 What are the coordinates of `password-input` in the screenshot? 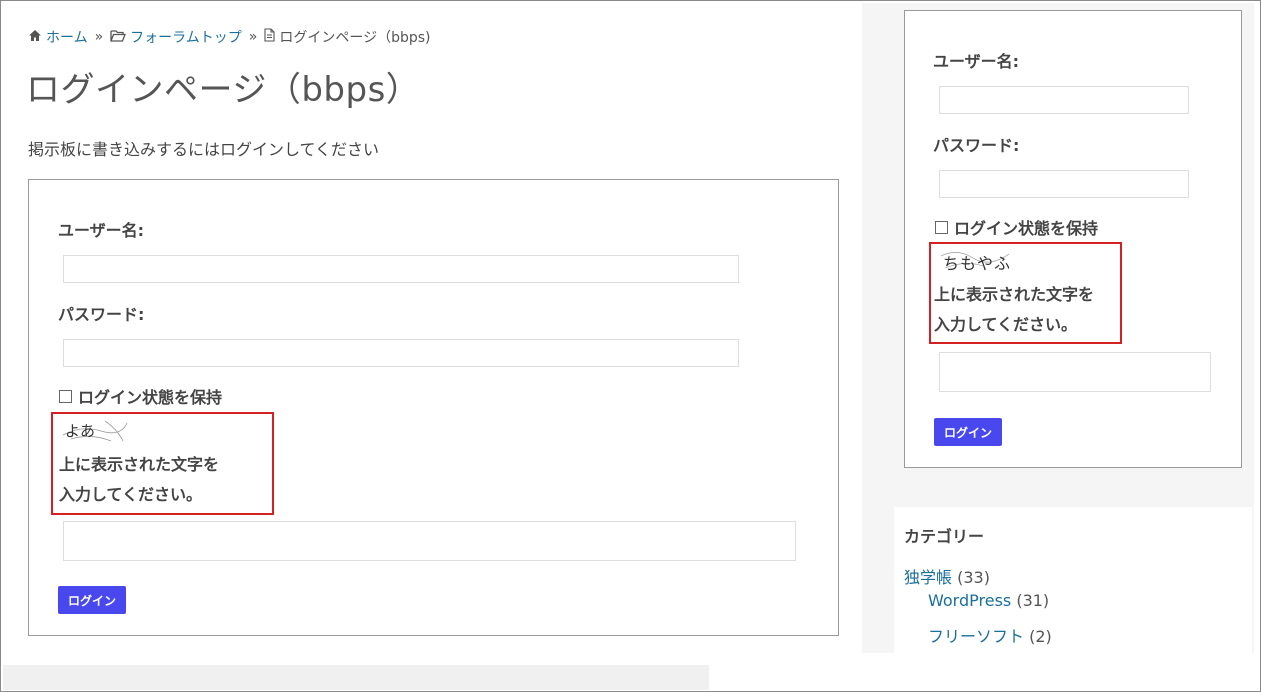 It's located at (401, 353).